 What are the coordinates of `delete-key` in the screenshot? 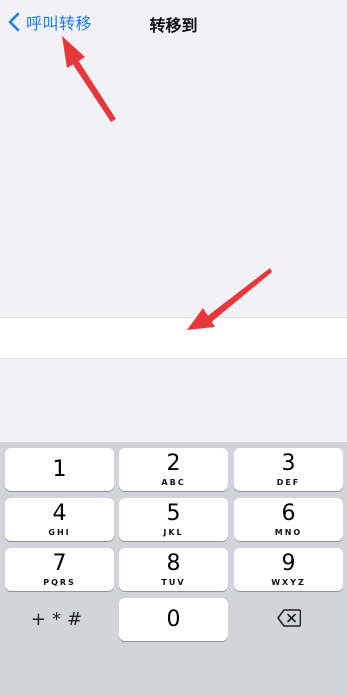 It's located at (288, 619).